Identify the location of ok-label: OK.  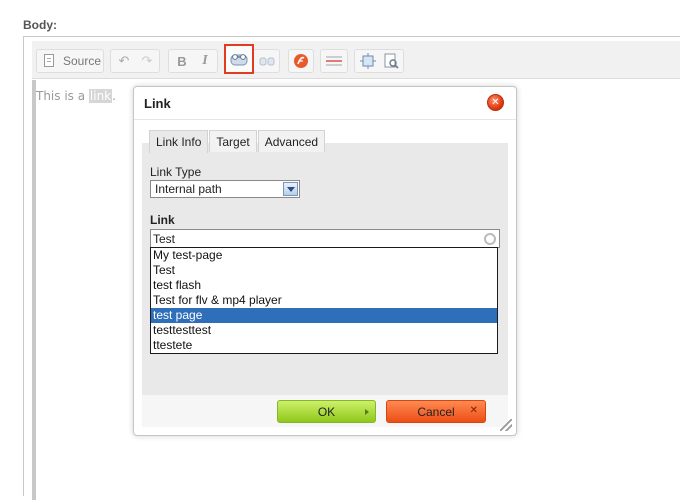
(326, 411).